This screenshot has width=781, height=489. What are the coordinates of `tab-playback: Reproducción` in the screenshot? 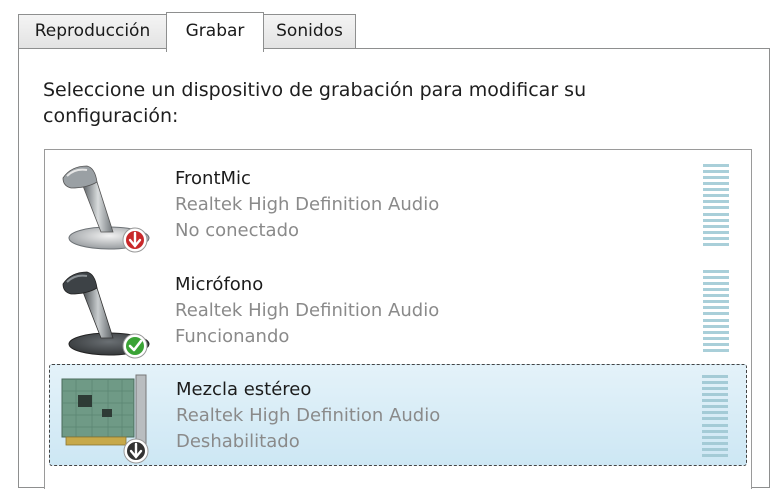 It's located at (92, 31).